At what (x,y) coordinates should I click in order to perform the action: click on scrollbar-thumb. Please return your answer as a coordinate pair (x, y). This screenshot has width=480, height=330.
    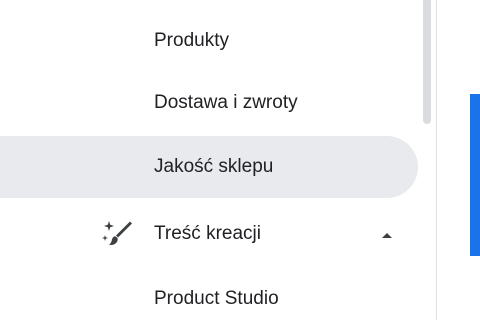
    Looking at the image, I should click on (427, 62).